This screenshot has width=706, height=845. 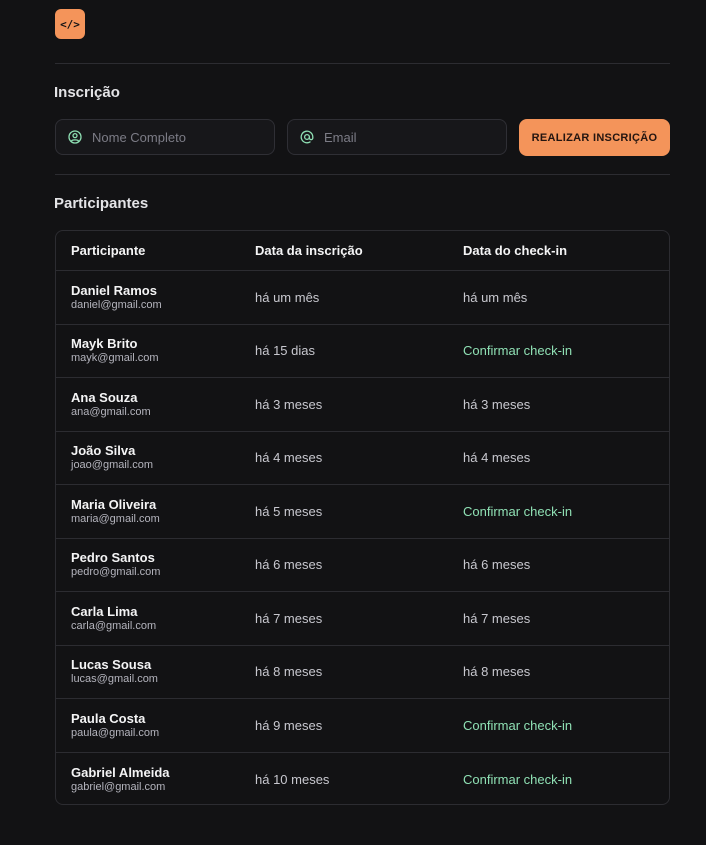 What do you see at coordinates (101, 203) in the screenshot?
I see `participants-title: Participantes` at bounding box center [101, 203].